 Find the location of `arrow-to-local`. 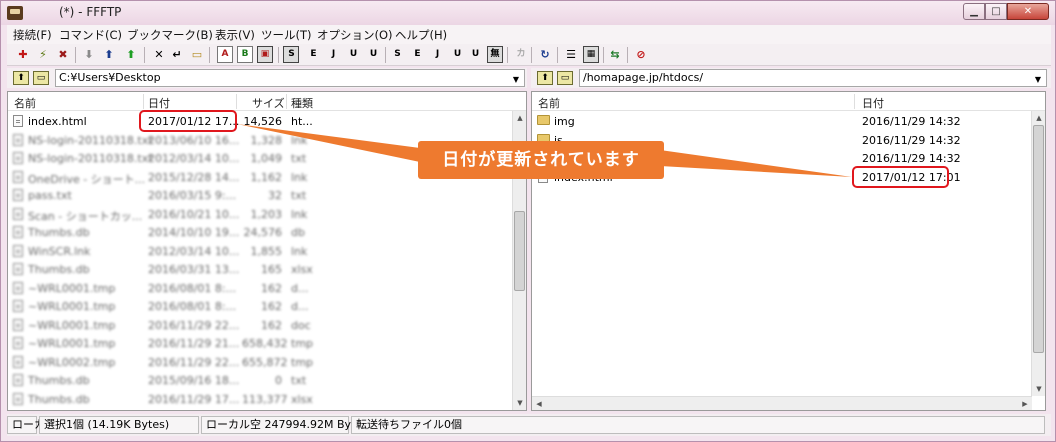

arrow-to-local is located at coordinates (328, 143).